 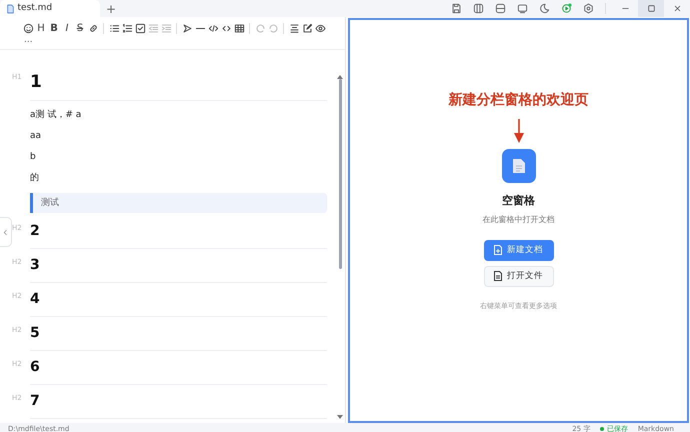 What do you see at coordinates (260, 28) in the screenshot?
I see `undo-icon` at bounding box center [260, 28].